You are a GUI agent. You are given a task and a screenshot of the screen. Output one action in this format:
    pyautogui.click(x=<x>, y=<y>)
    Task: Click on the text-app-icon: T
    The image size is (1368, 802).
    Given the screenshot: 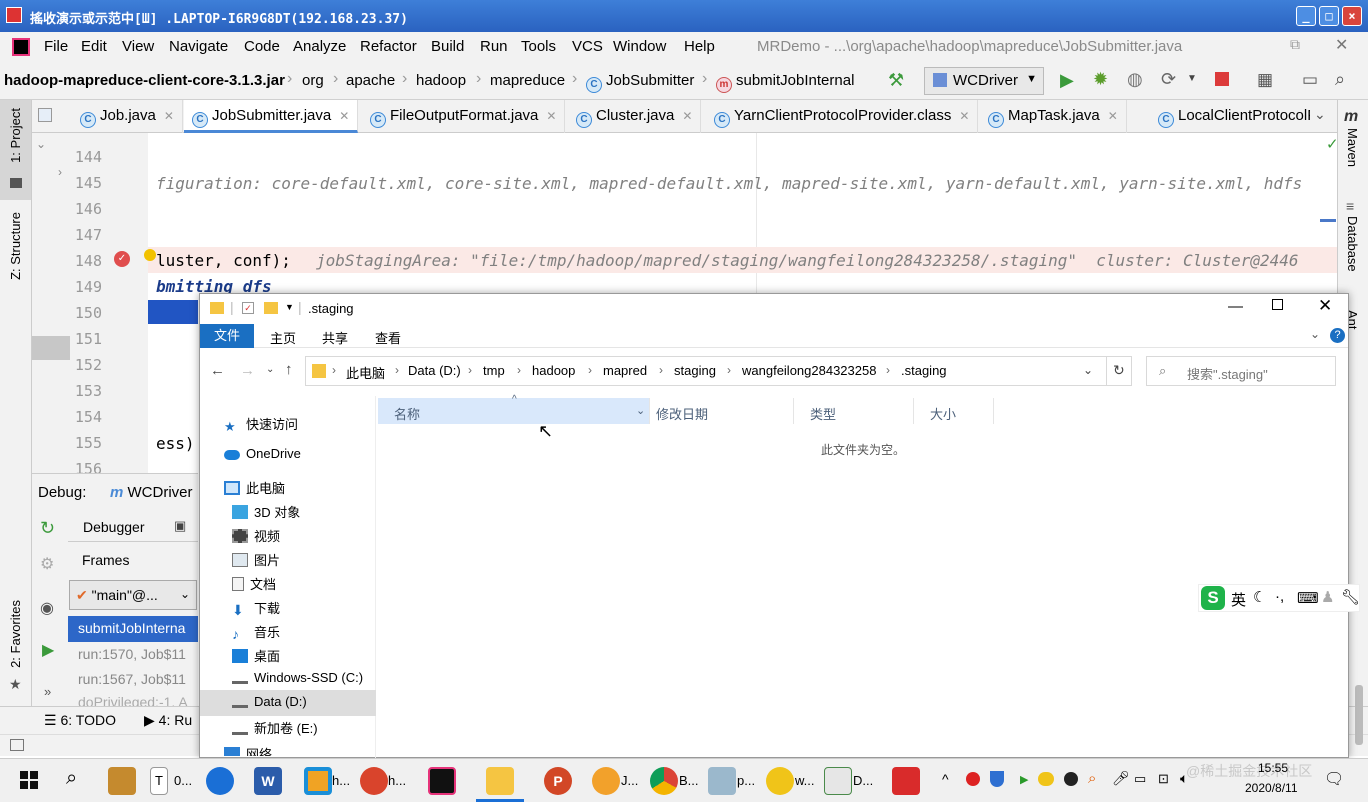 What is the action you would take?
    pyautogui.click(x=159, y=781)
    